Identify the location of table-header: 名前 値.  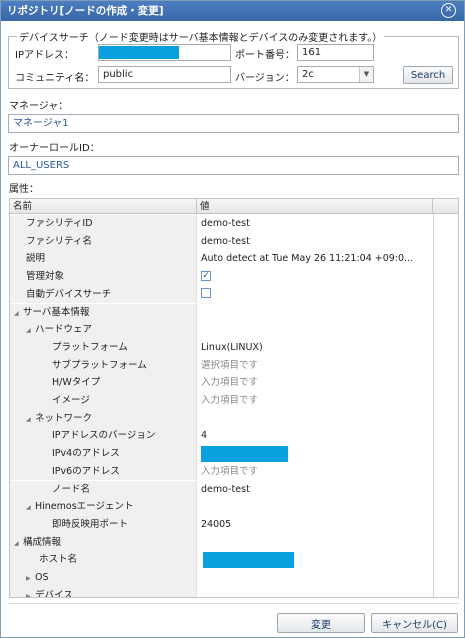
(234, 206).